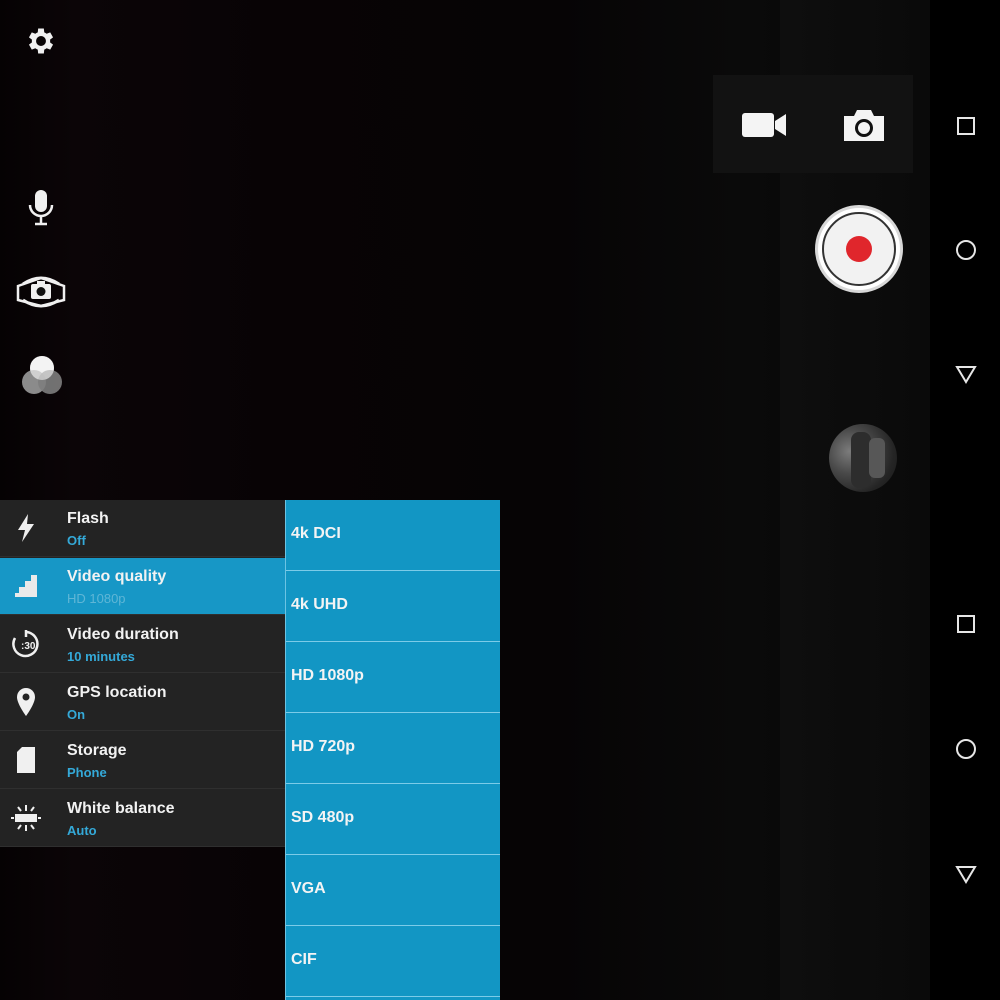 This screenshot has height=1000, width=1000. Describe the element at coordinates (316, 533) in the screenshot. I see `option-label: 4k DCI` at that location.